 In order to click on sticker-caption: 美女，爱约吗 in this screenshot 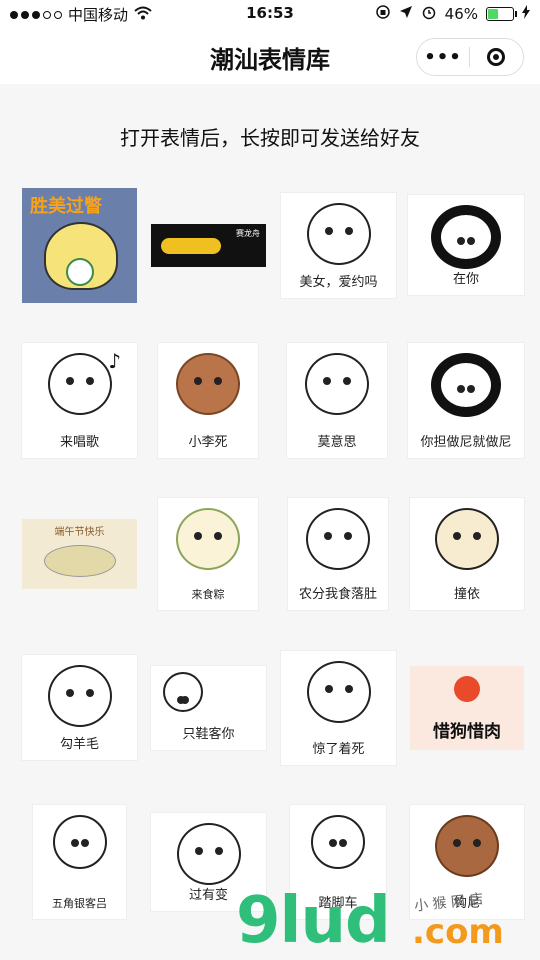, I will do `click(338, 282)`.